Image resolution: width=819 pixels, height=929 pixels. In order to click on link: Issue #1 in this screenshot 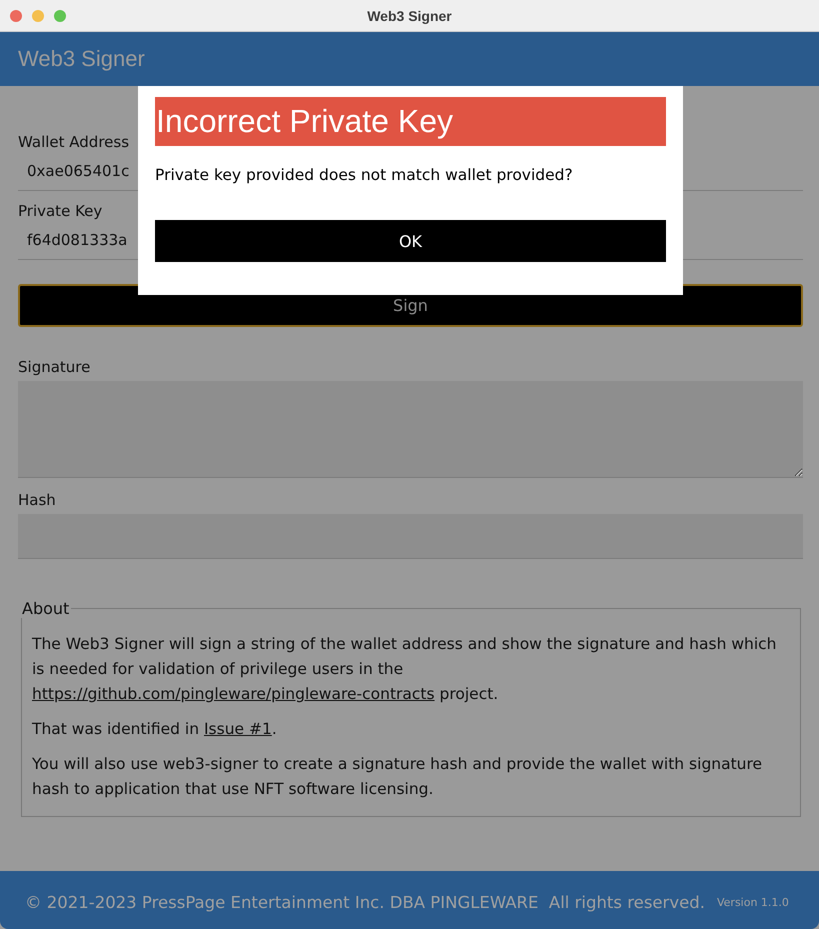, I will do `click(238, 729)`.